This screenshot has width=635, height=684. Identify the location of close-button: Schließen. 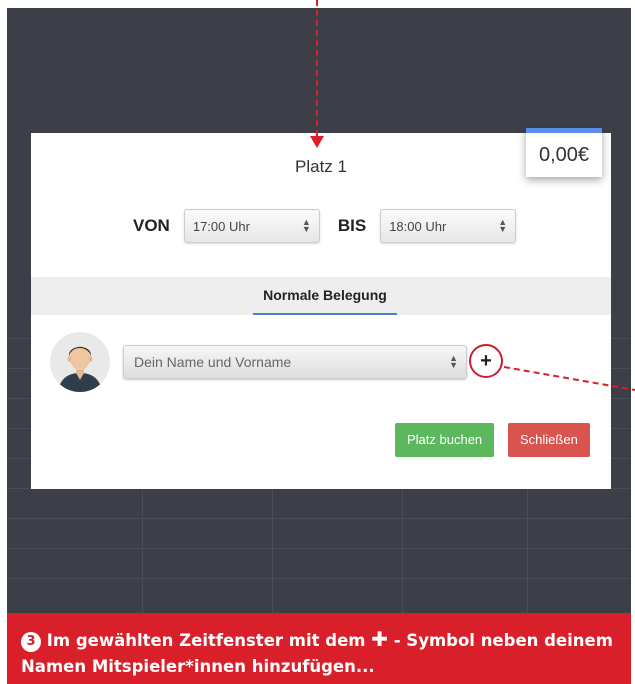
(549, 440).